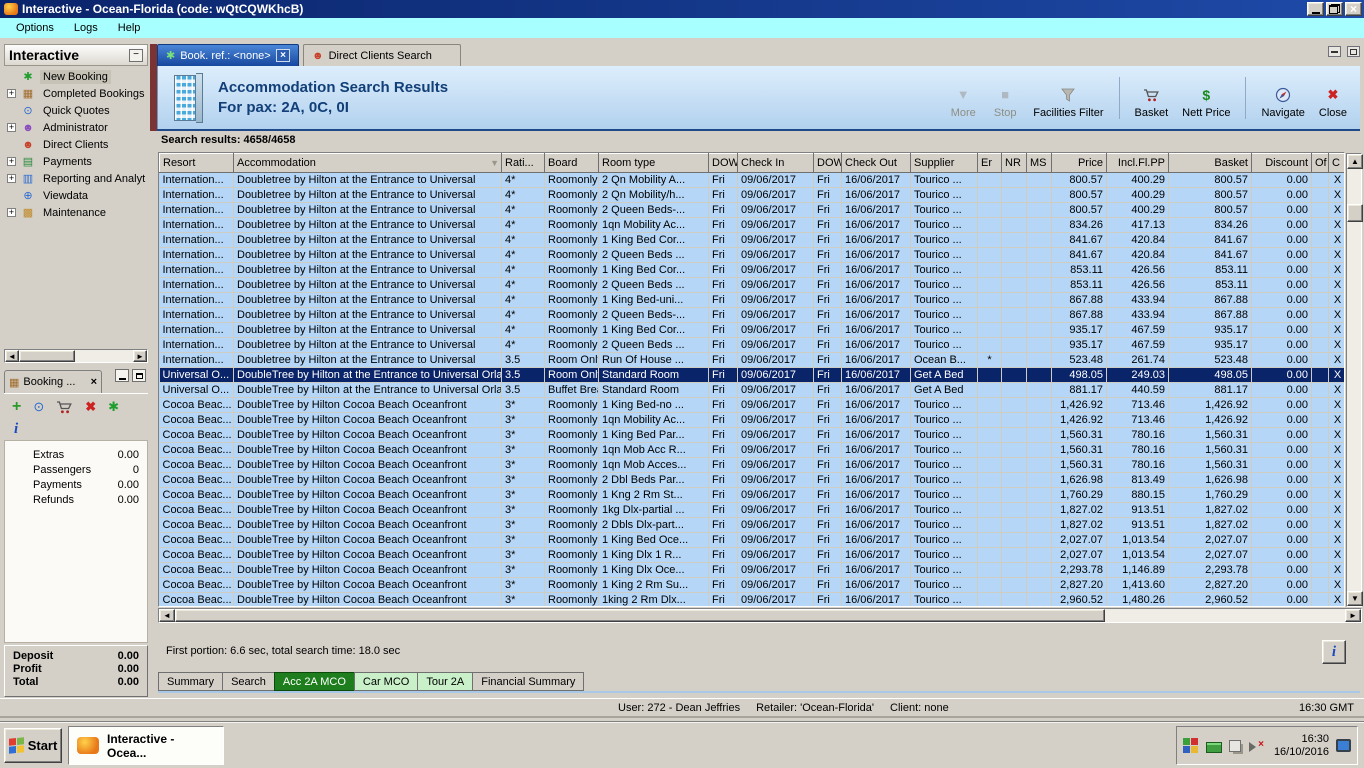 The height and width of the screenshot is (768, 1364). What do you see at coordinates (113, 407) in the screenshot?
I see `booking-new-button: ✱` at bounding box center [113, 407].